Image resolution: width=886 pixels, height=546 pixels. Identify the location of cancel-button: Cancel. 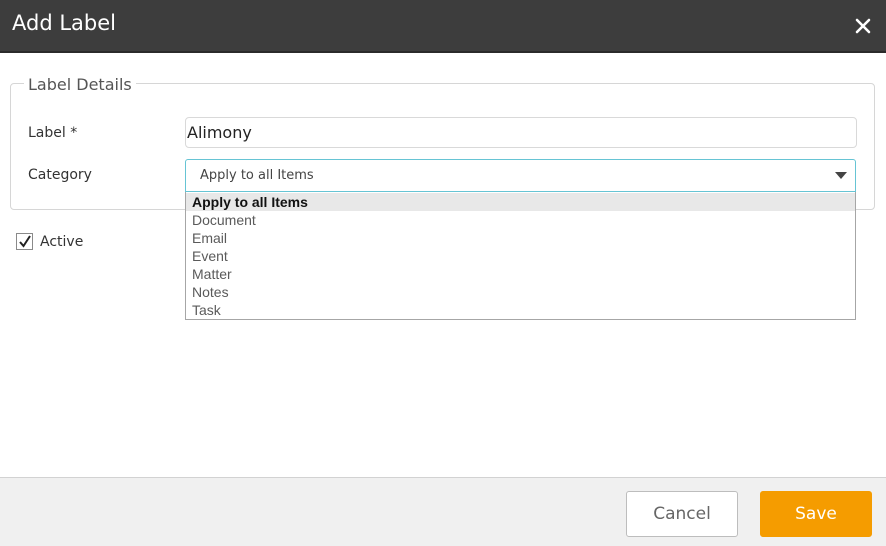
(682, 514).